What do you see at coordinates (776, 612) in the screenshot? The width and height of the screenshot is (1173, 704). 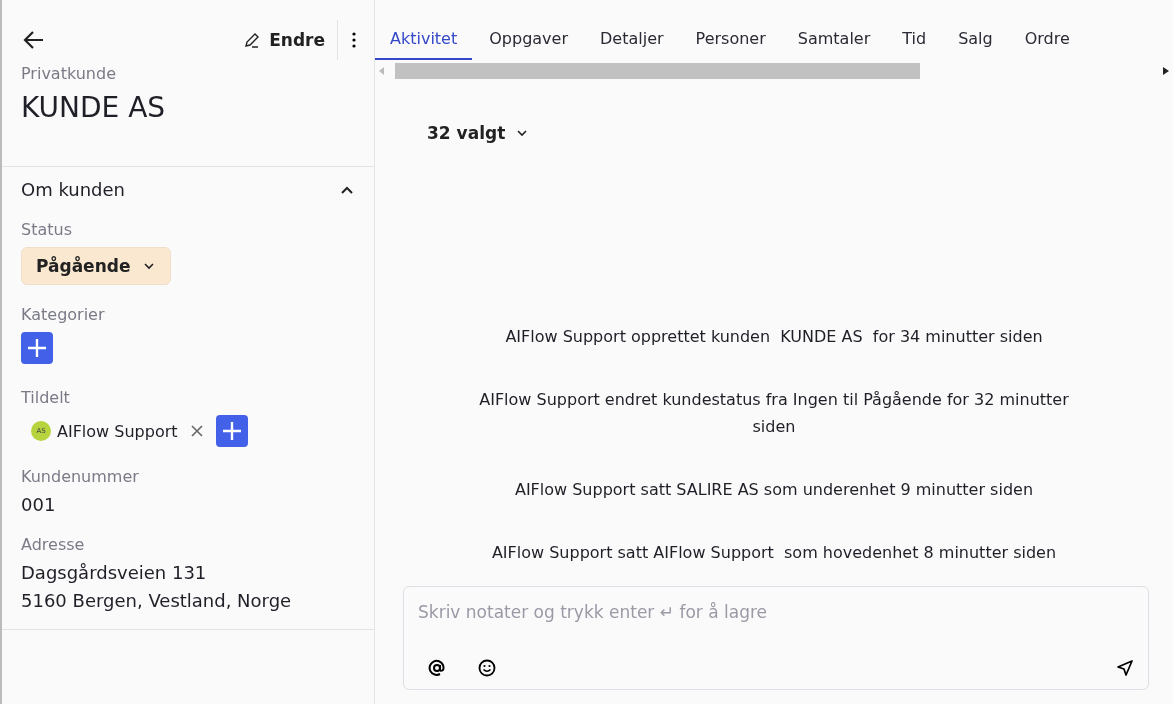 I see `note-field: Skriv notater og trykk enter ↵ for å lagre` at bounding box center [776, 612].